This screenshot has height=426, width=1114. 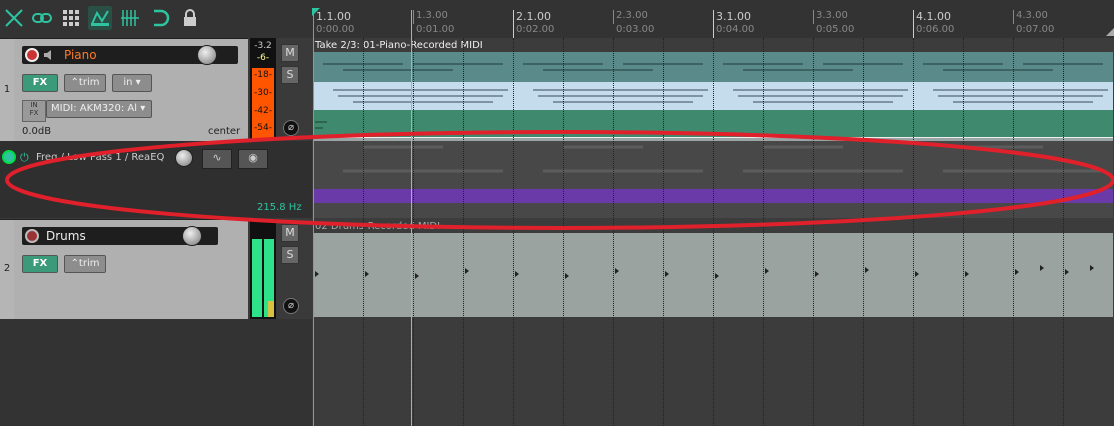 I want to click on speaker-icon, so click(x=49, y=55).